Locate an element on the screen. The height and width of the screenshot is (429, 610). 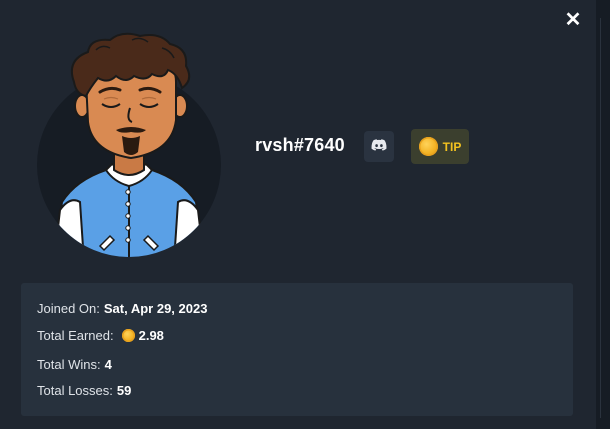
discord-button is located at coordinates (379, 146).